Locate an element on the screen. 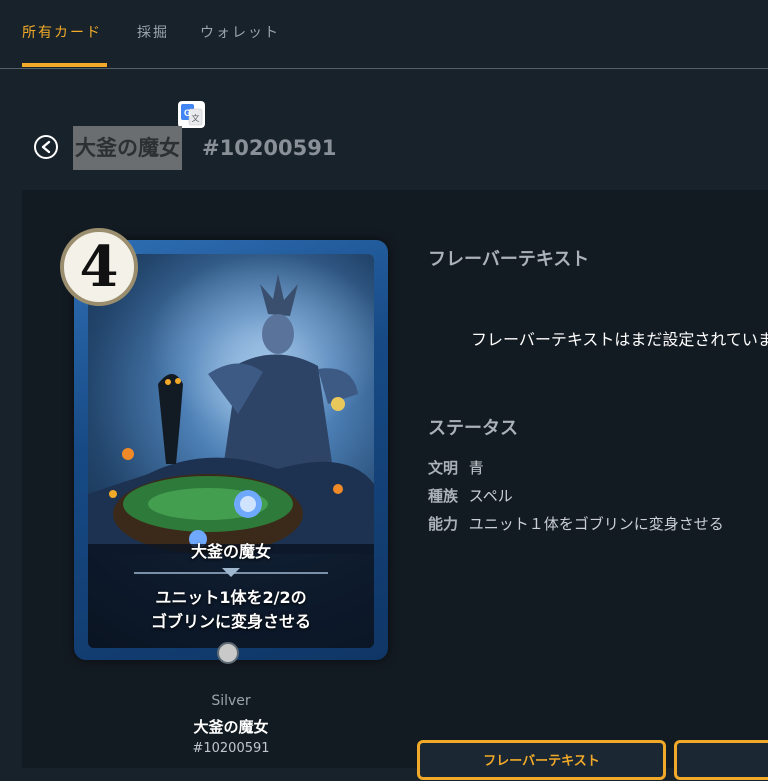 The width and height of the screenshot is (768, 781). chevron-left-icon is located at coordinates (46, 147).